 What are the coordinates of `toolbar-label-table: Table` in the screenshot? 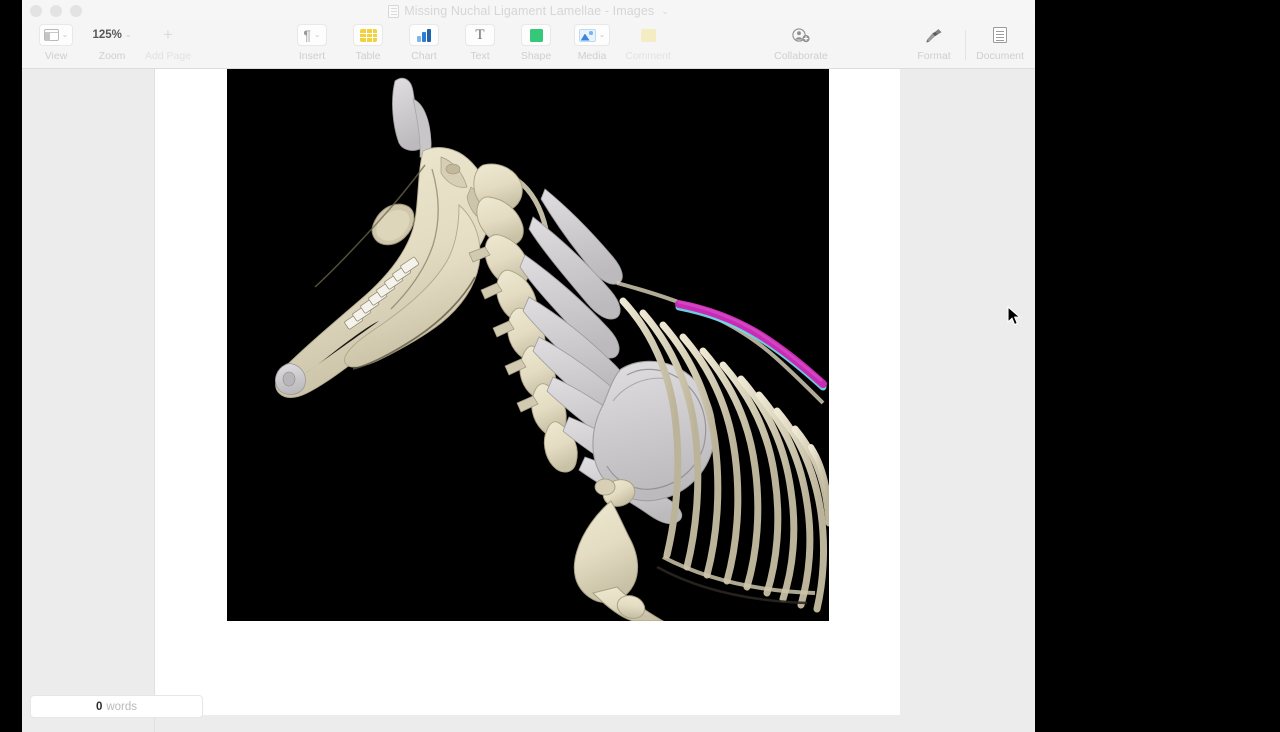 It's located at (368, 56).